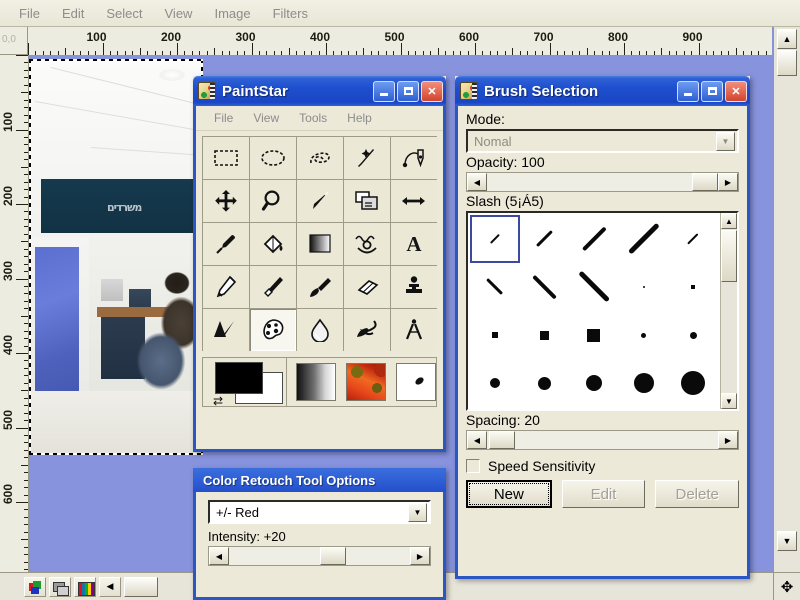 Image resolution: width=800 pixels, height=600 pixels. What do you see at coordinates (414, 201) in the screenshot?
I see `resize-tool` at bounding box center [414, 201].